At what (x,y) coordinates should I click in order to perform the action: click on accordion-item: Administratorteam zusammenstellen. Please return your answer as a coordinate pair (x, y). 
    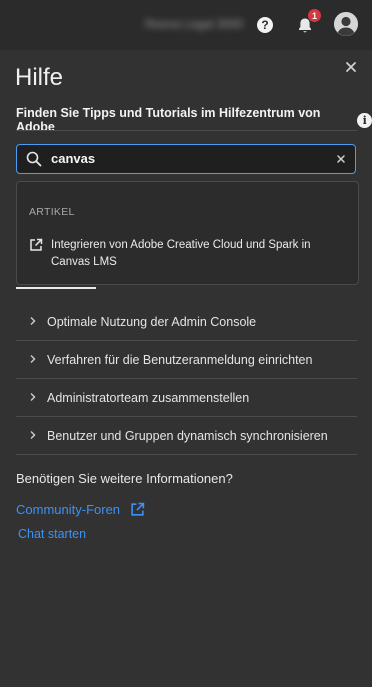
    Looking at the image, I should click on (186, 398).